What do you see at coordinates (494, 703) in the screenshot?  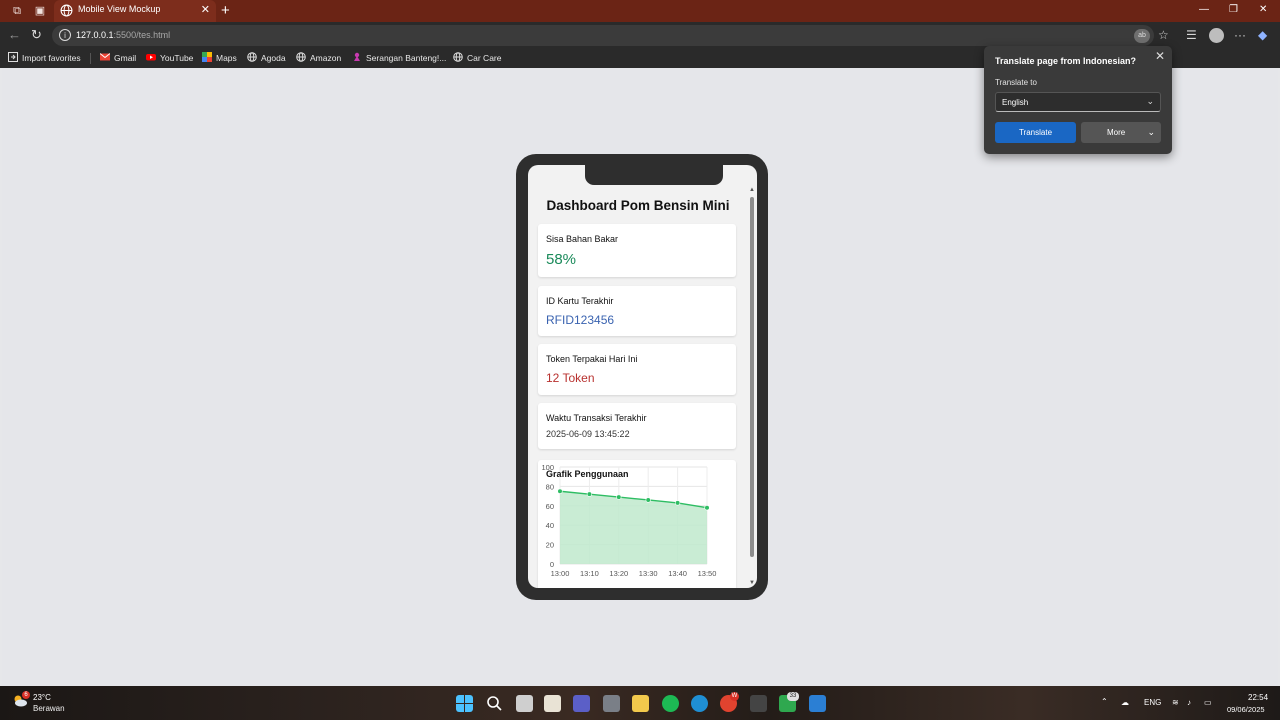 I see `search-icon` at bounding box center [494, 703].